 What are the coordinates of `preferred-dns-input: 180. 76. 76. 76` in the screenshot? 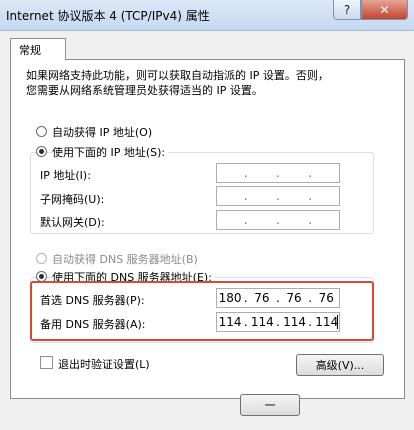 It's located at (278, 298).